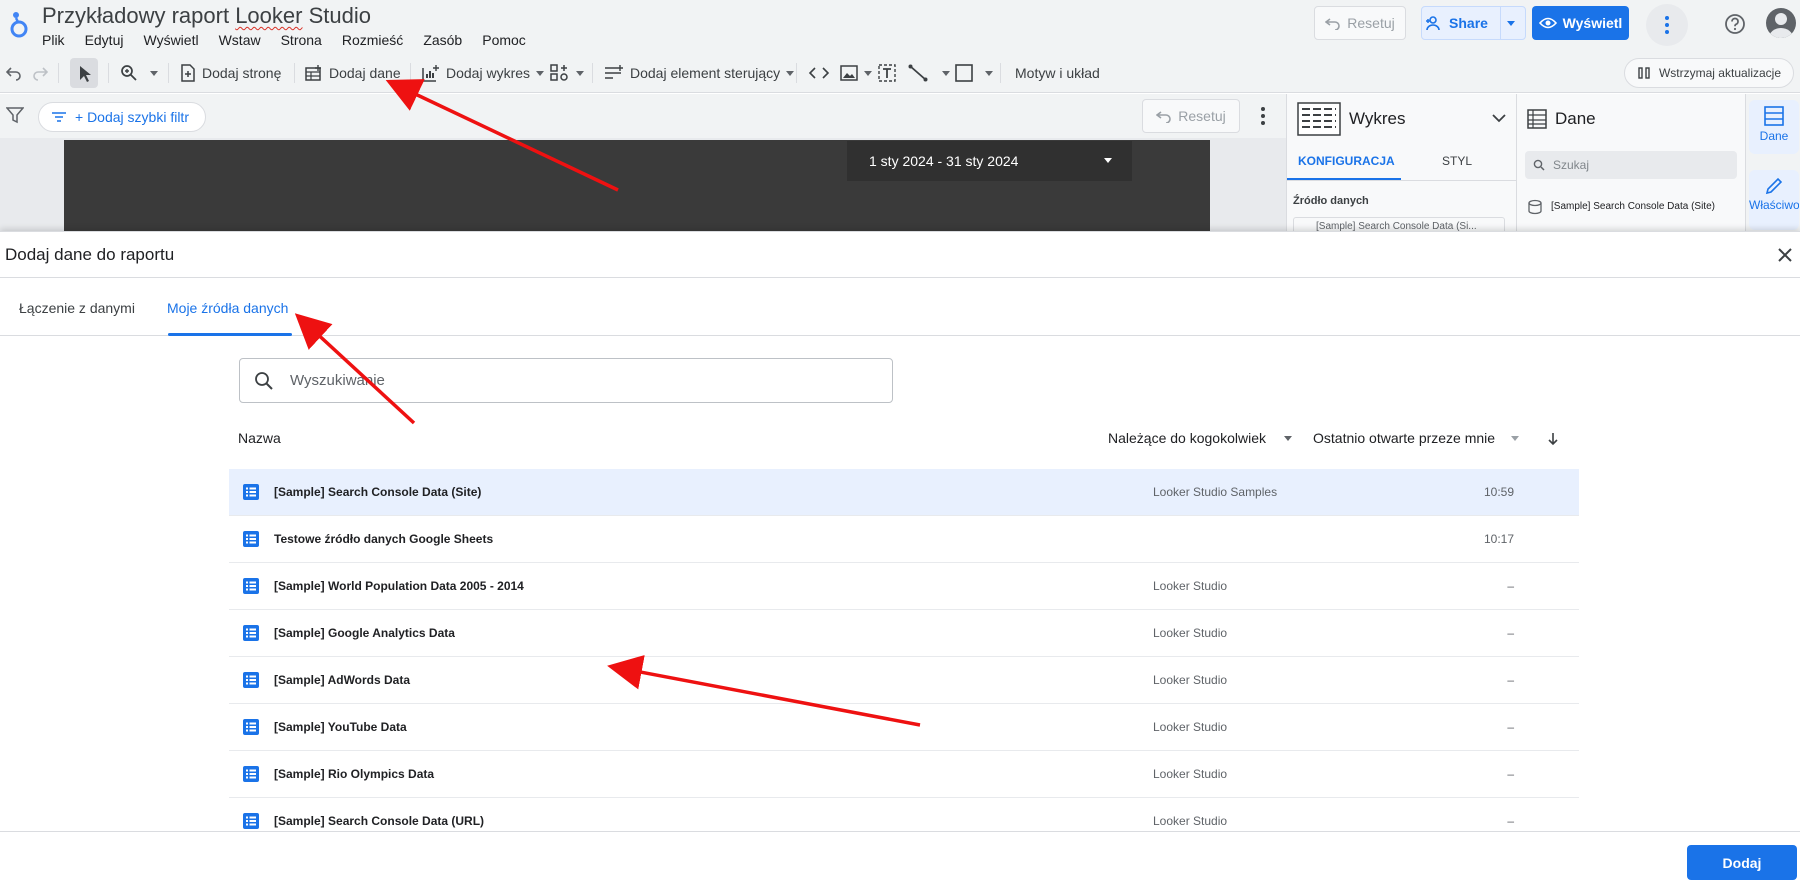  I want to click on search-input: Wyszukiwanie, so click(566, 380).